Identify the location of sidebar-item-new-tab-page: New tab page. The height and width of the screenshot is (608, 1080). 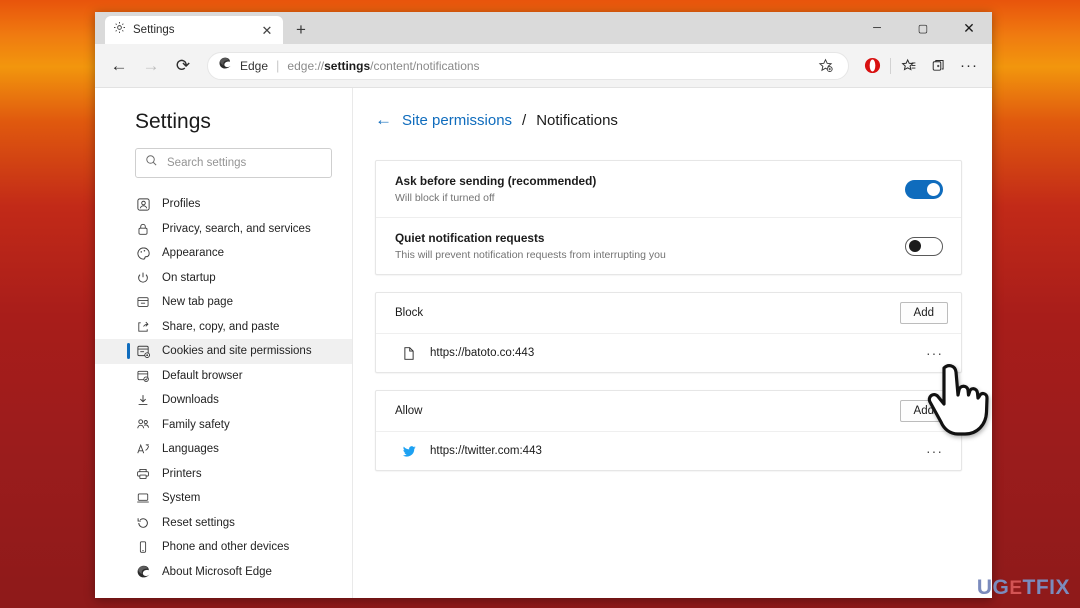
(223, 302).